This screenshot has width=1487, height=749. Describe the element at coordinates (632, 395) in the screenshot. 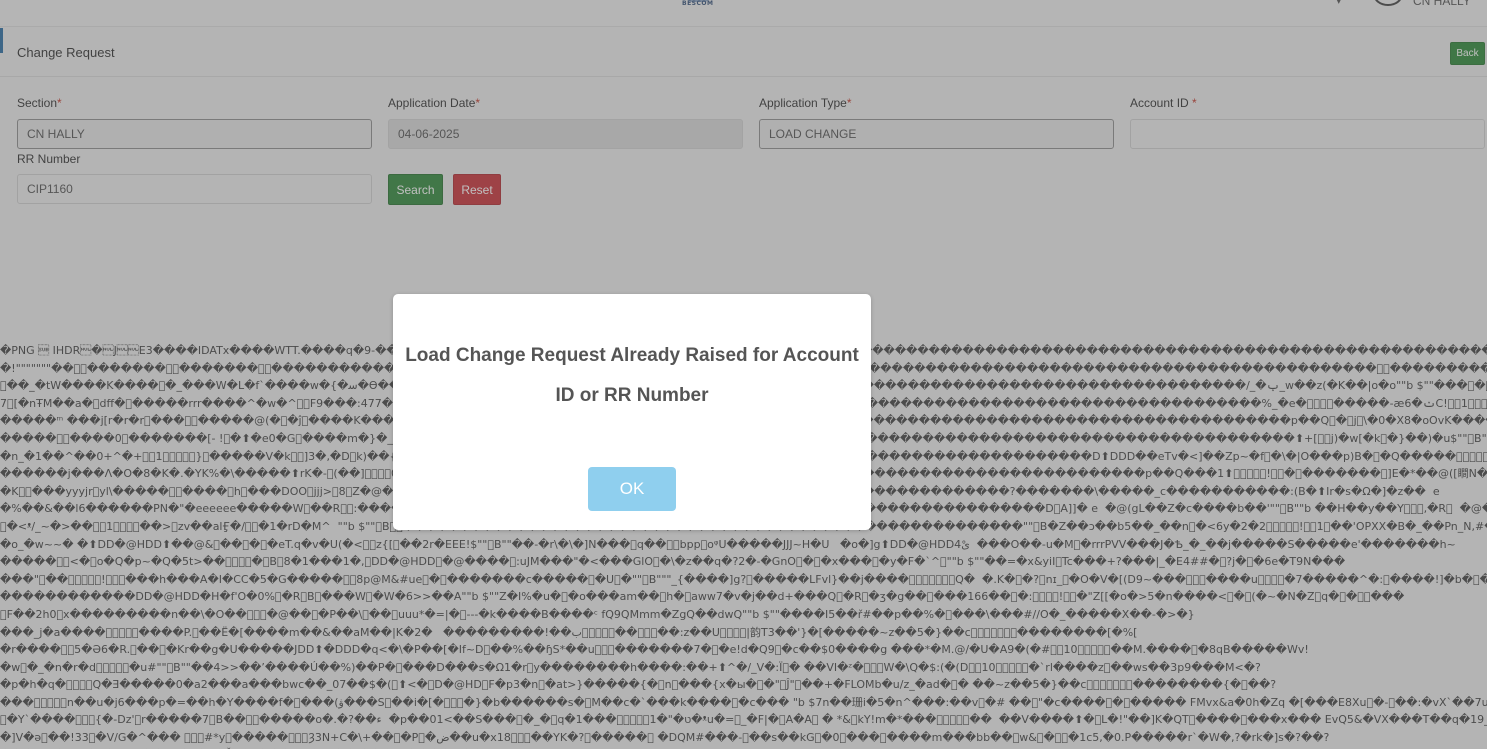

I see `alert-message-line-2: ID or RR Number` at that location.